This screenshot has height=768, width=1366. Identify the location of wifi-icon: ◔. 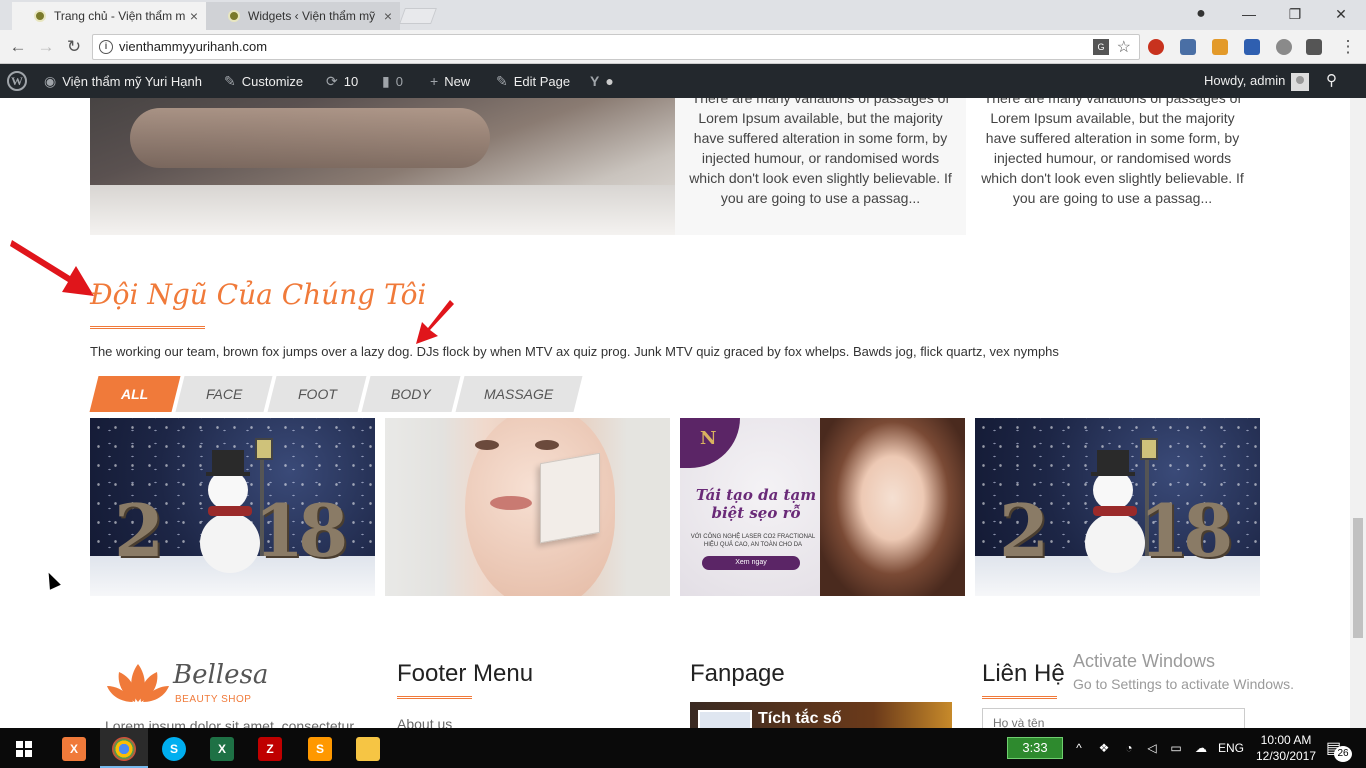
(1129, 748).